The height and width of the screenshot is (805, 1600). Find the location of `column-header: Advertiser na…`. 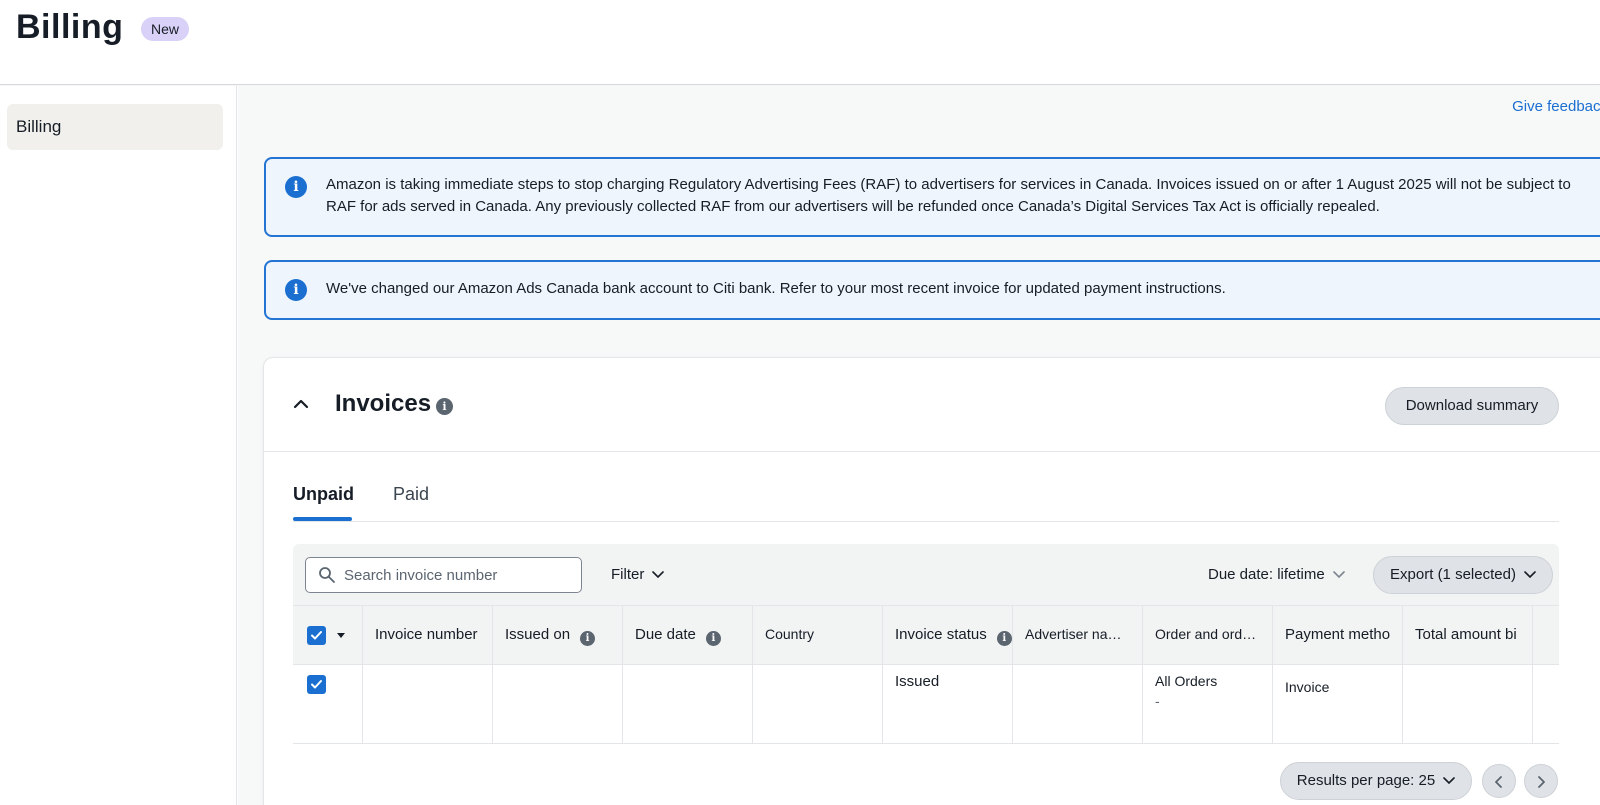

column-header: Advertiser na… is located at coordinates (1078, 635).